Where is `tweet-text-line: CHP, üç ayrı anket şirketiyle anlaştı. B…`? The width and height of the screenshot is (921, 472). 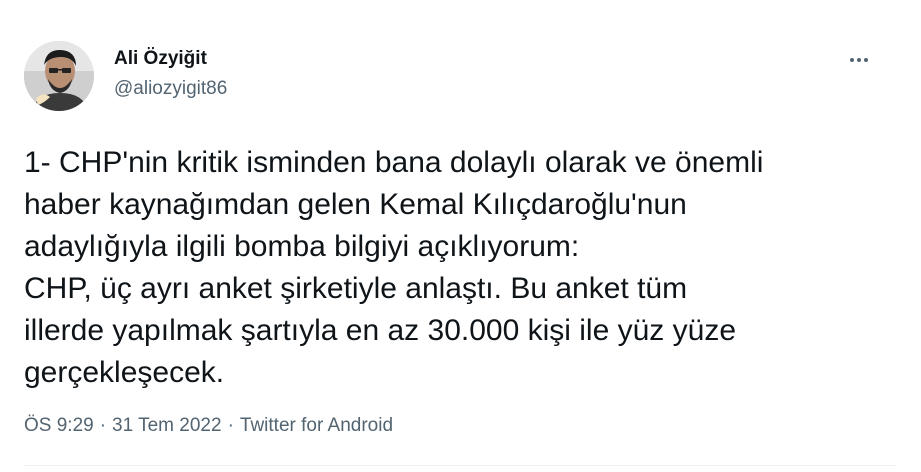
tweet-text-line: CHP, üç ayrı anket şirketiyle anlaştı. B… is located at coordinates (356, 288).